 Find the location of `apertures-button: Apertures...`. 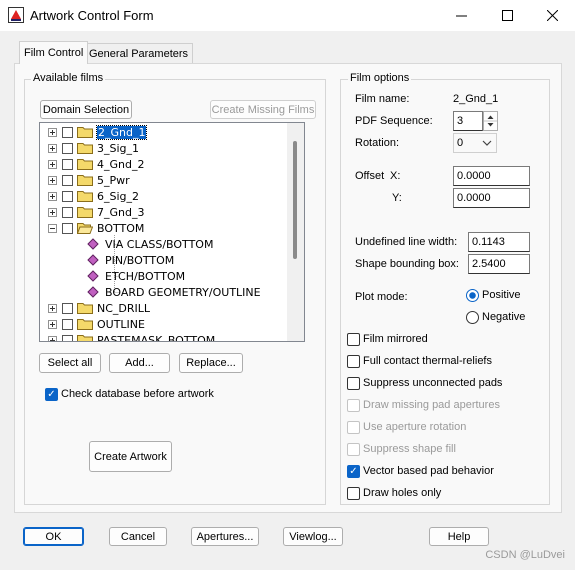

apertures-button: Apertures... is located at coordinates (225, 536).